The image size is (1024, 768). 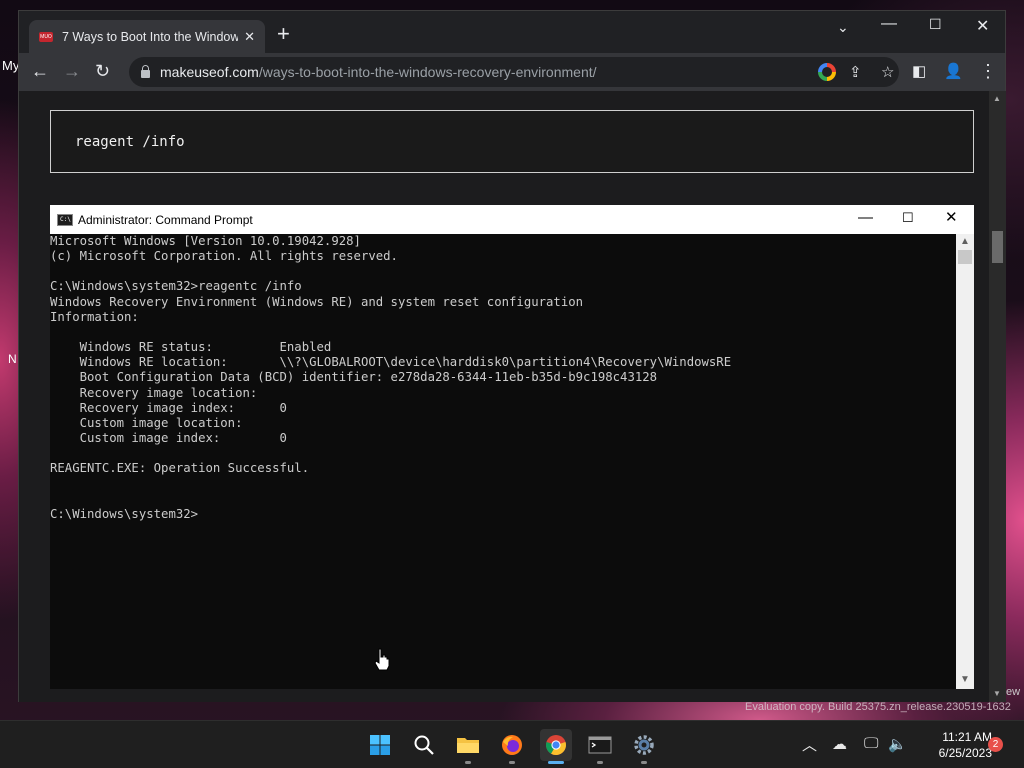 I want to click on profile-icon: 👤, so click(x=953, y=72).